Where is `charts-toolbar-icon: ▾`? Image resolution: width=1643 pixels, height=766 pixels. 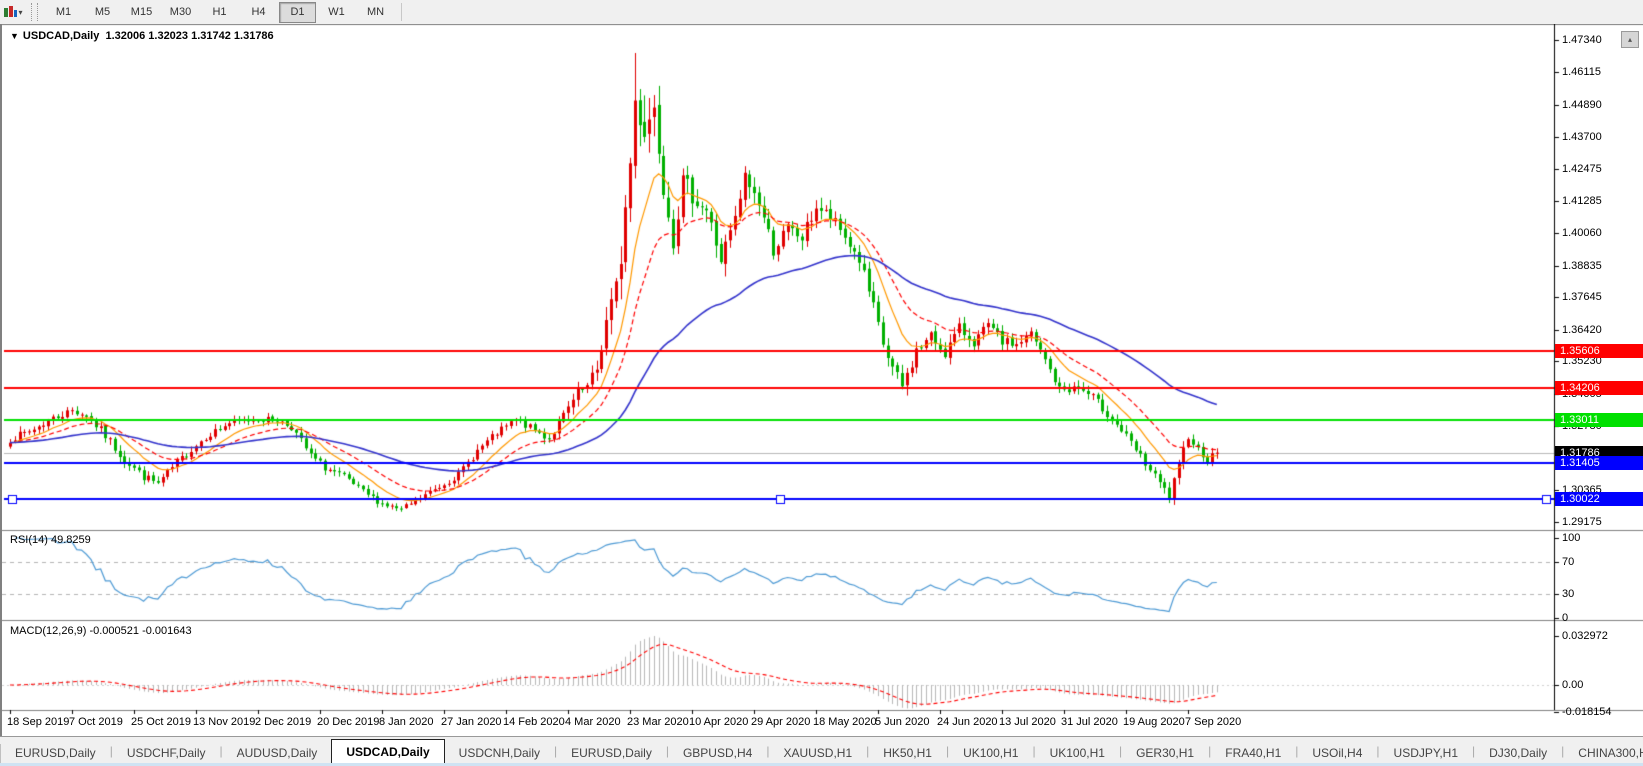 charts-toolbar-icon: ▾ is located at coordinates (13, 12).